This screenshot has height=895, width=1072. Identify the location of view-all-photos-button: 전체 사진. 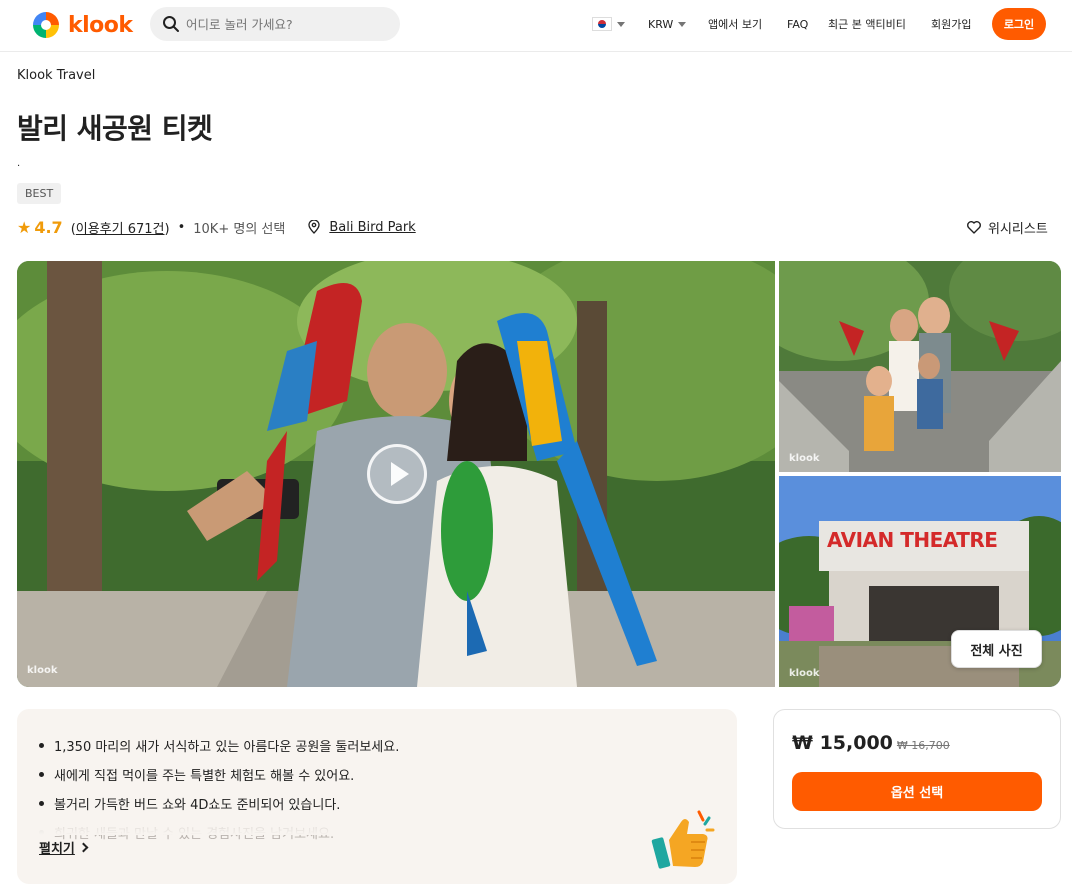
(996, 649).